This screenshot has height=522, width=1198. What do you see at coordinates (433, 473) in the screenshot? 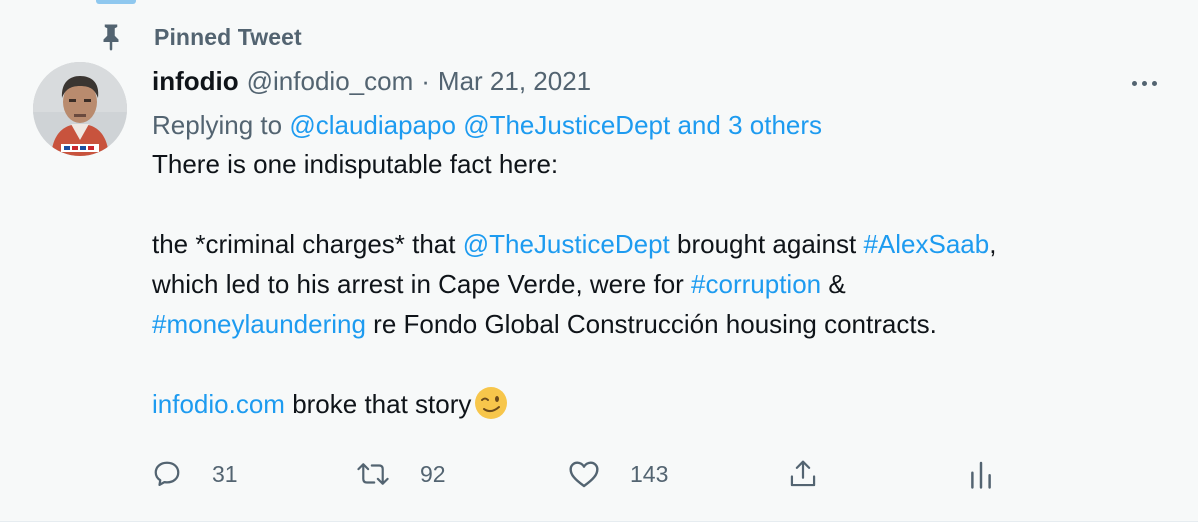
I see `retweet-count: 92` at bounding box center [433, 473].